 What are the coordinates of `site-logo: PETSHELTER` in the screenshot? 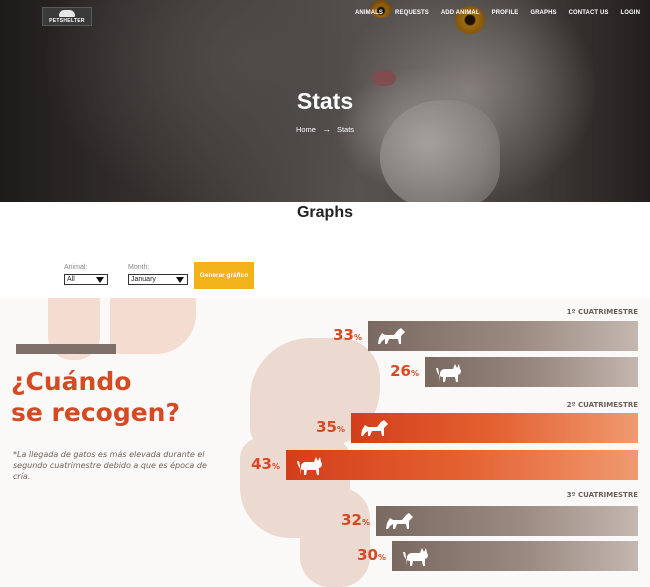 It's located at (67, 16).